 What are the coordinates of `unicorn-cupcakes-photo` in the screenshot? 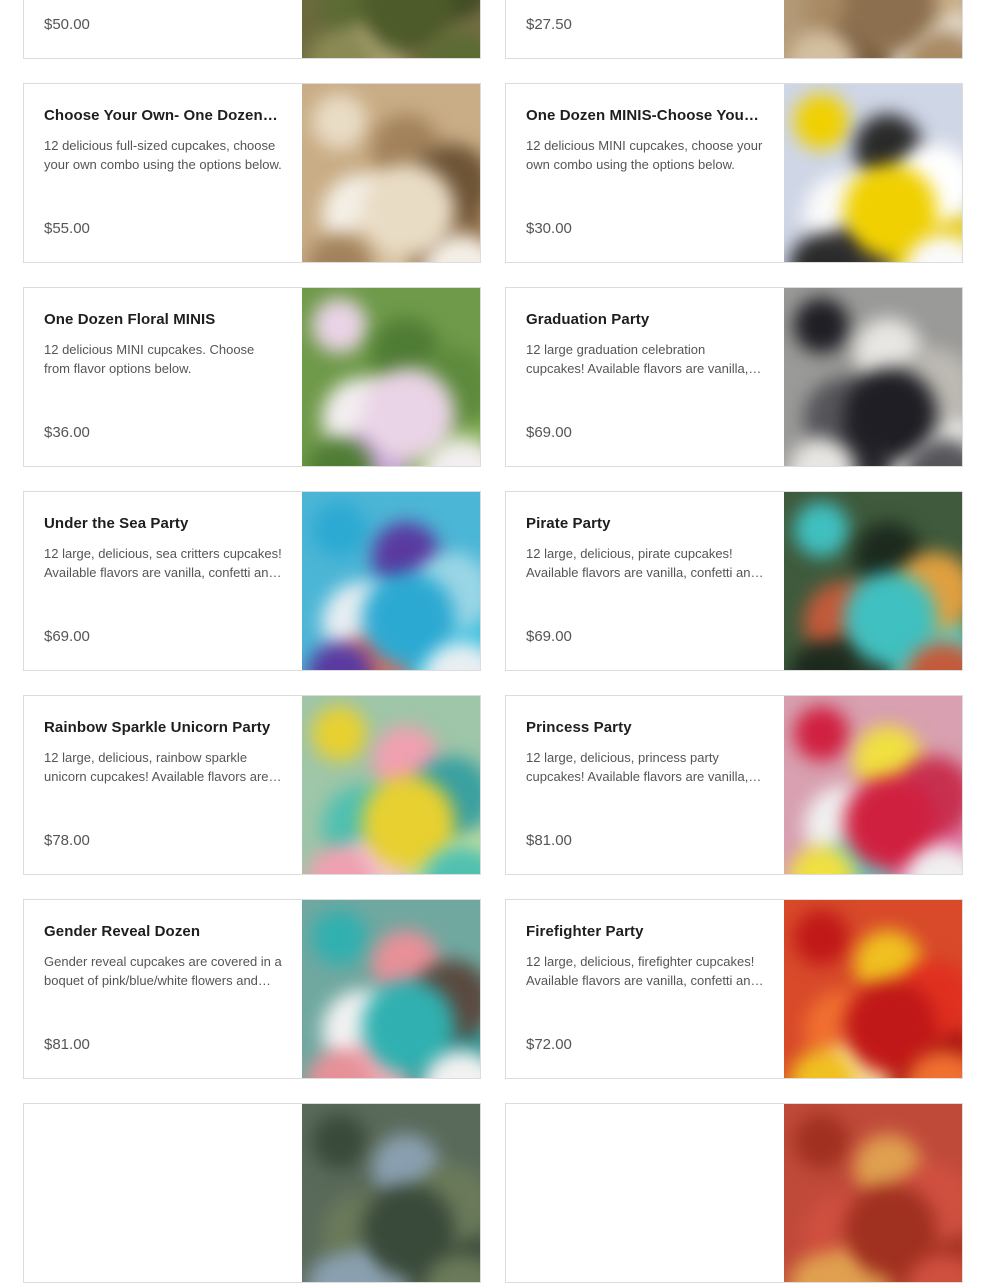 It's located at (391, 785).